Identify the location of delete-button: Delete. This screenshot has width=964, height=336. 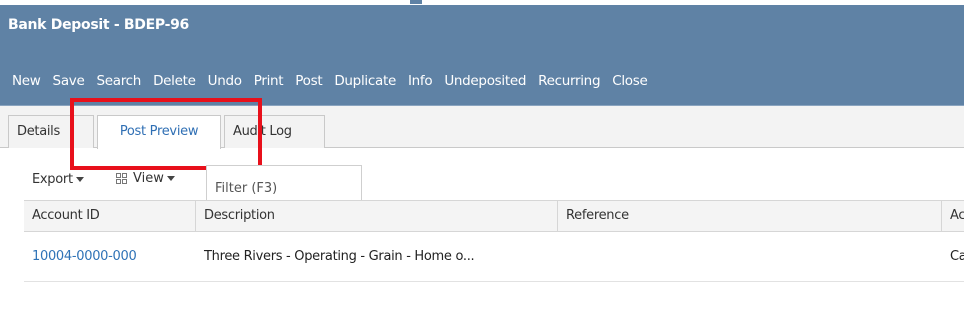
(174, 81).